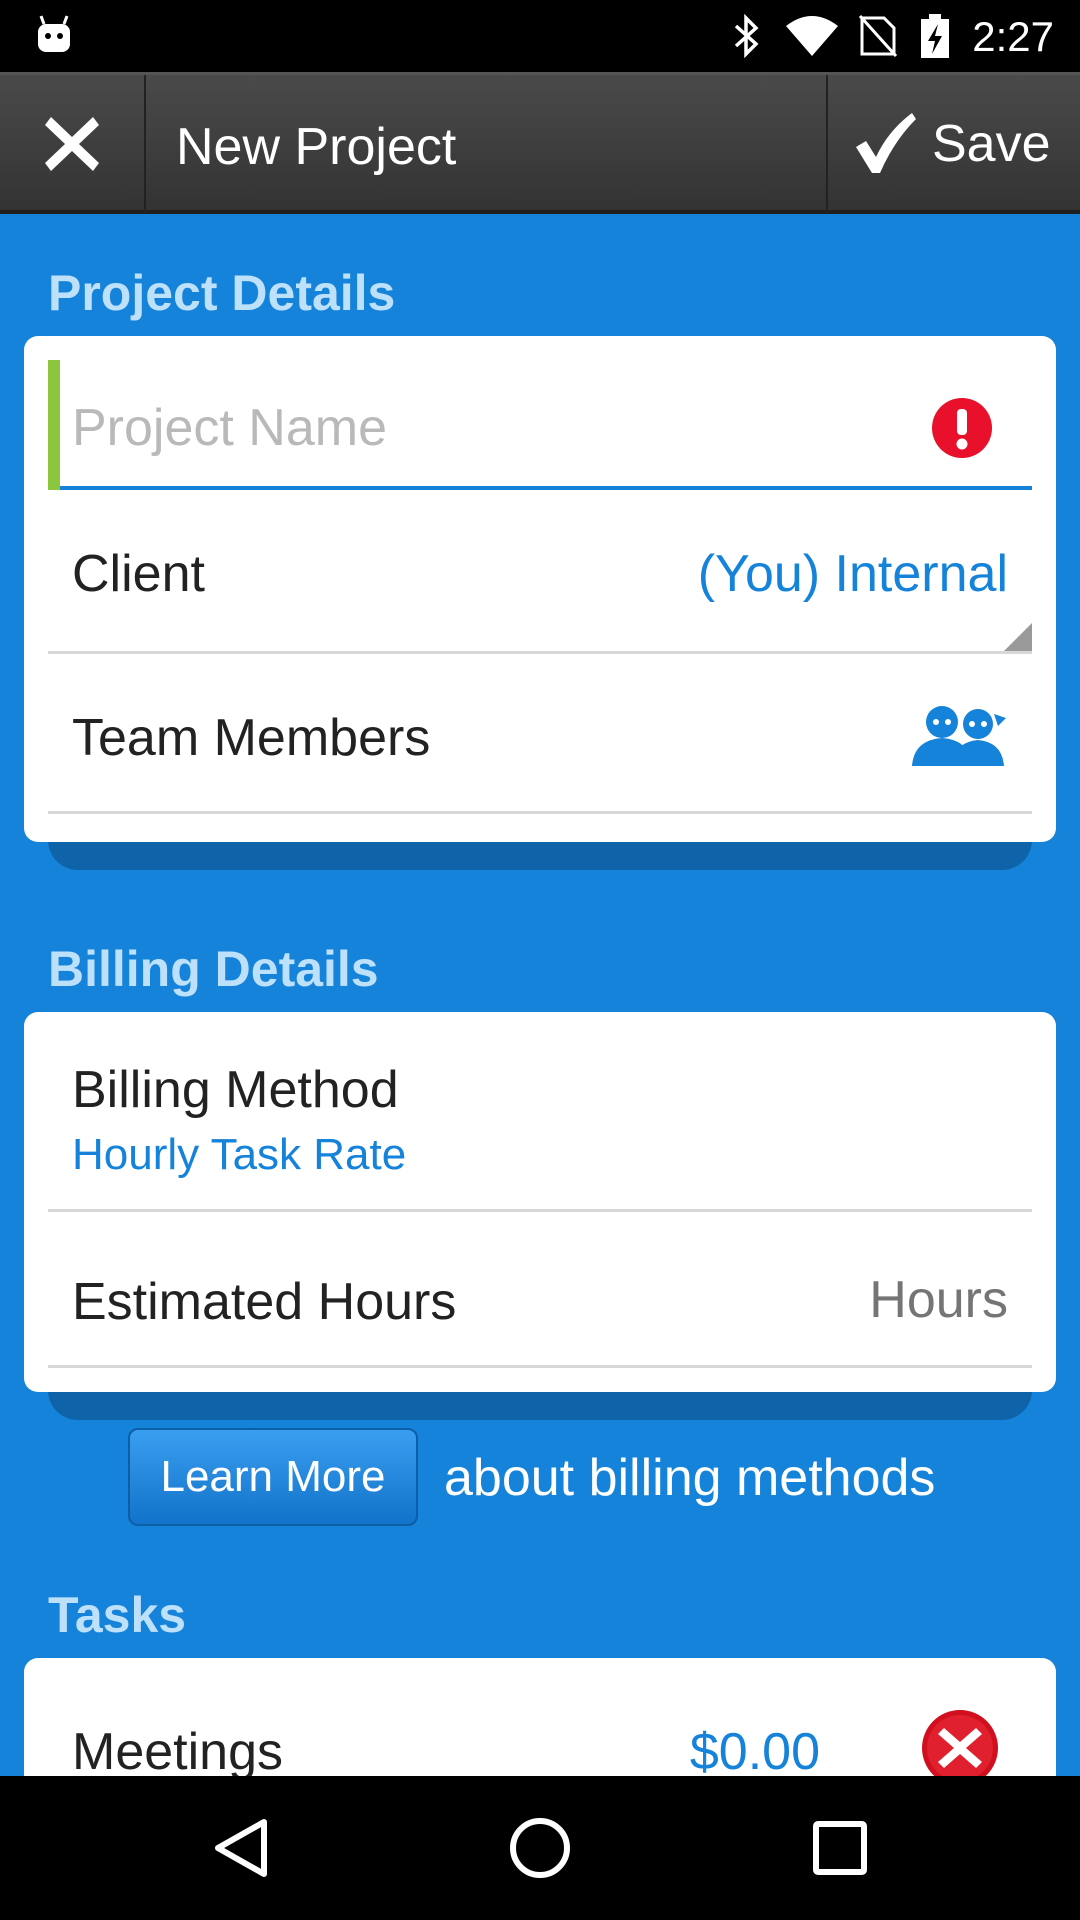  Describe the element at coordinates (812, 36) in the screenshot. I see `wifi-icon` at that location.